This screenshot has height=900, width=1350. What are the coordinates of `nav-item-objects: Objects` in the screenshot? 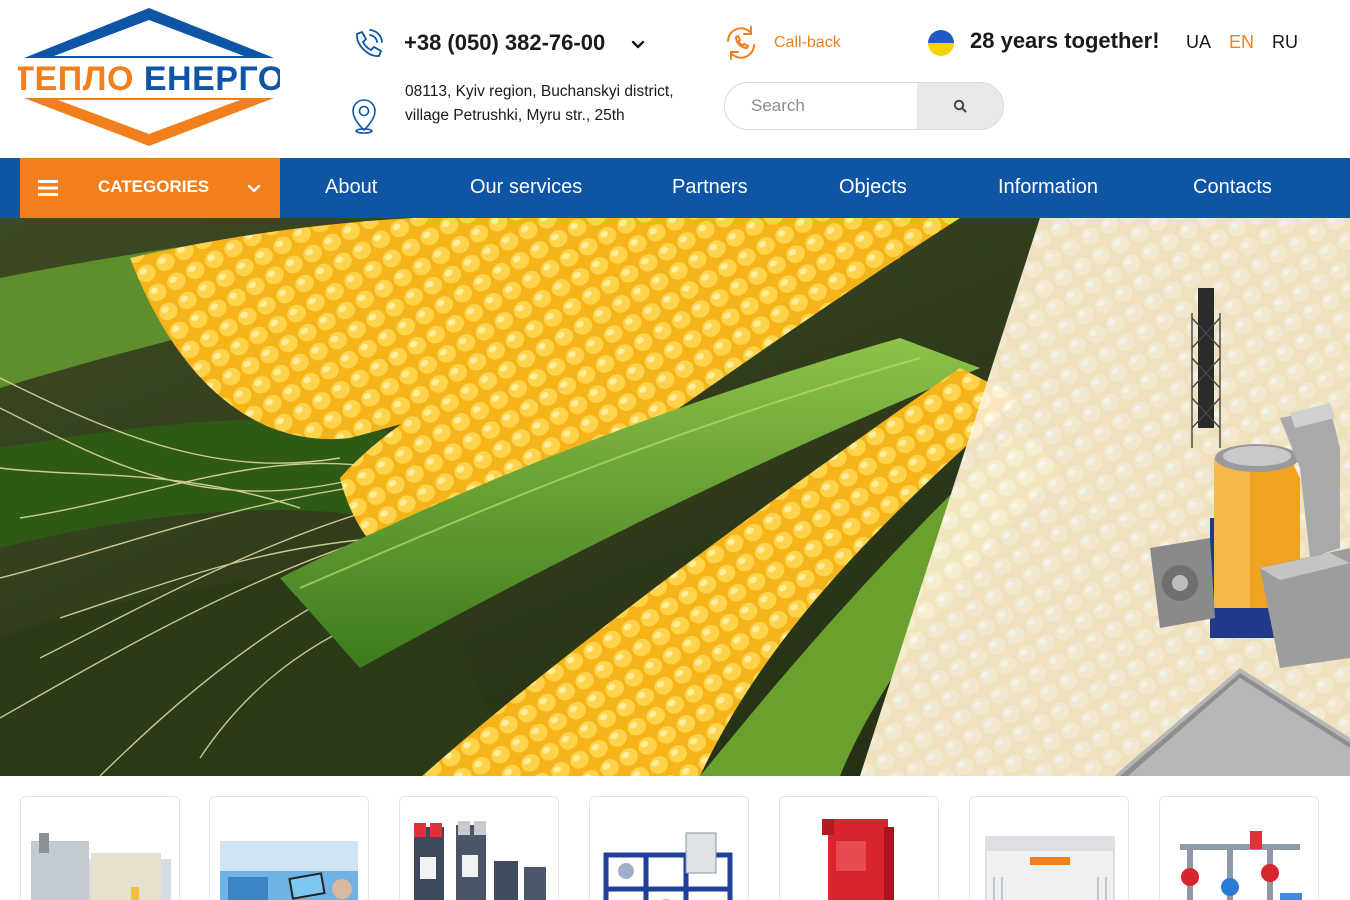 It's located at (873, 187).